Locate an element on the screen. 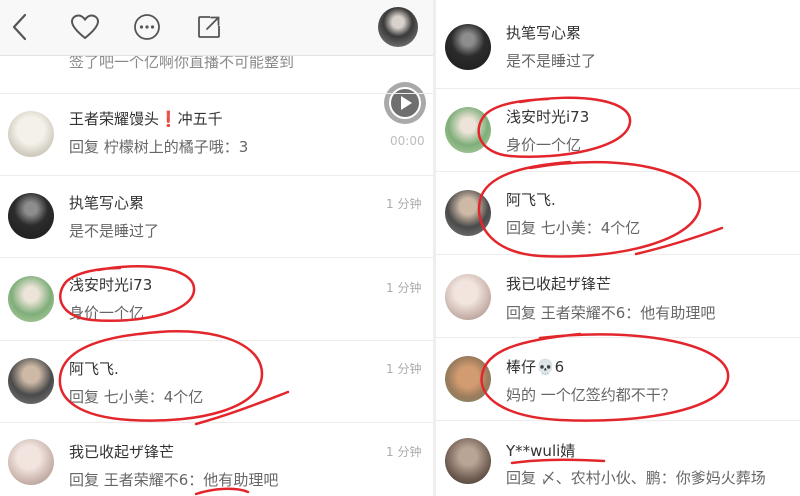 The image size is (800, 496). heart-icon is located at coordinates (85, 27).